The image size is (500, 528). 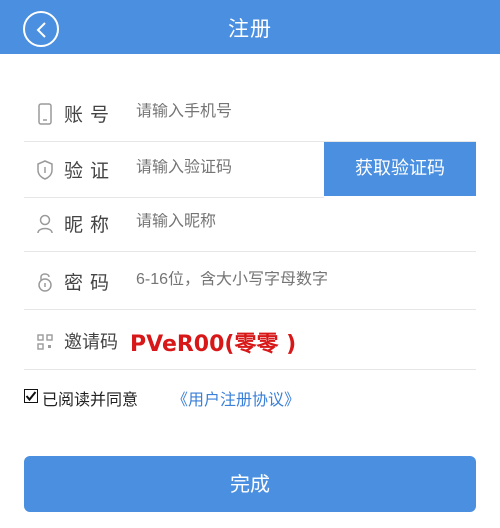 What do you see at coordinates (90, 399) in the screenshot?
I see `agreement-text: 已阅读并同意` at bounding box center [90, 399].